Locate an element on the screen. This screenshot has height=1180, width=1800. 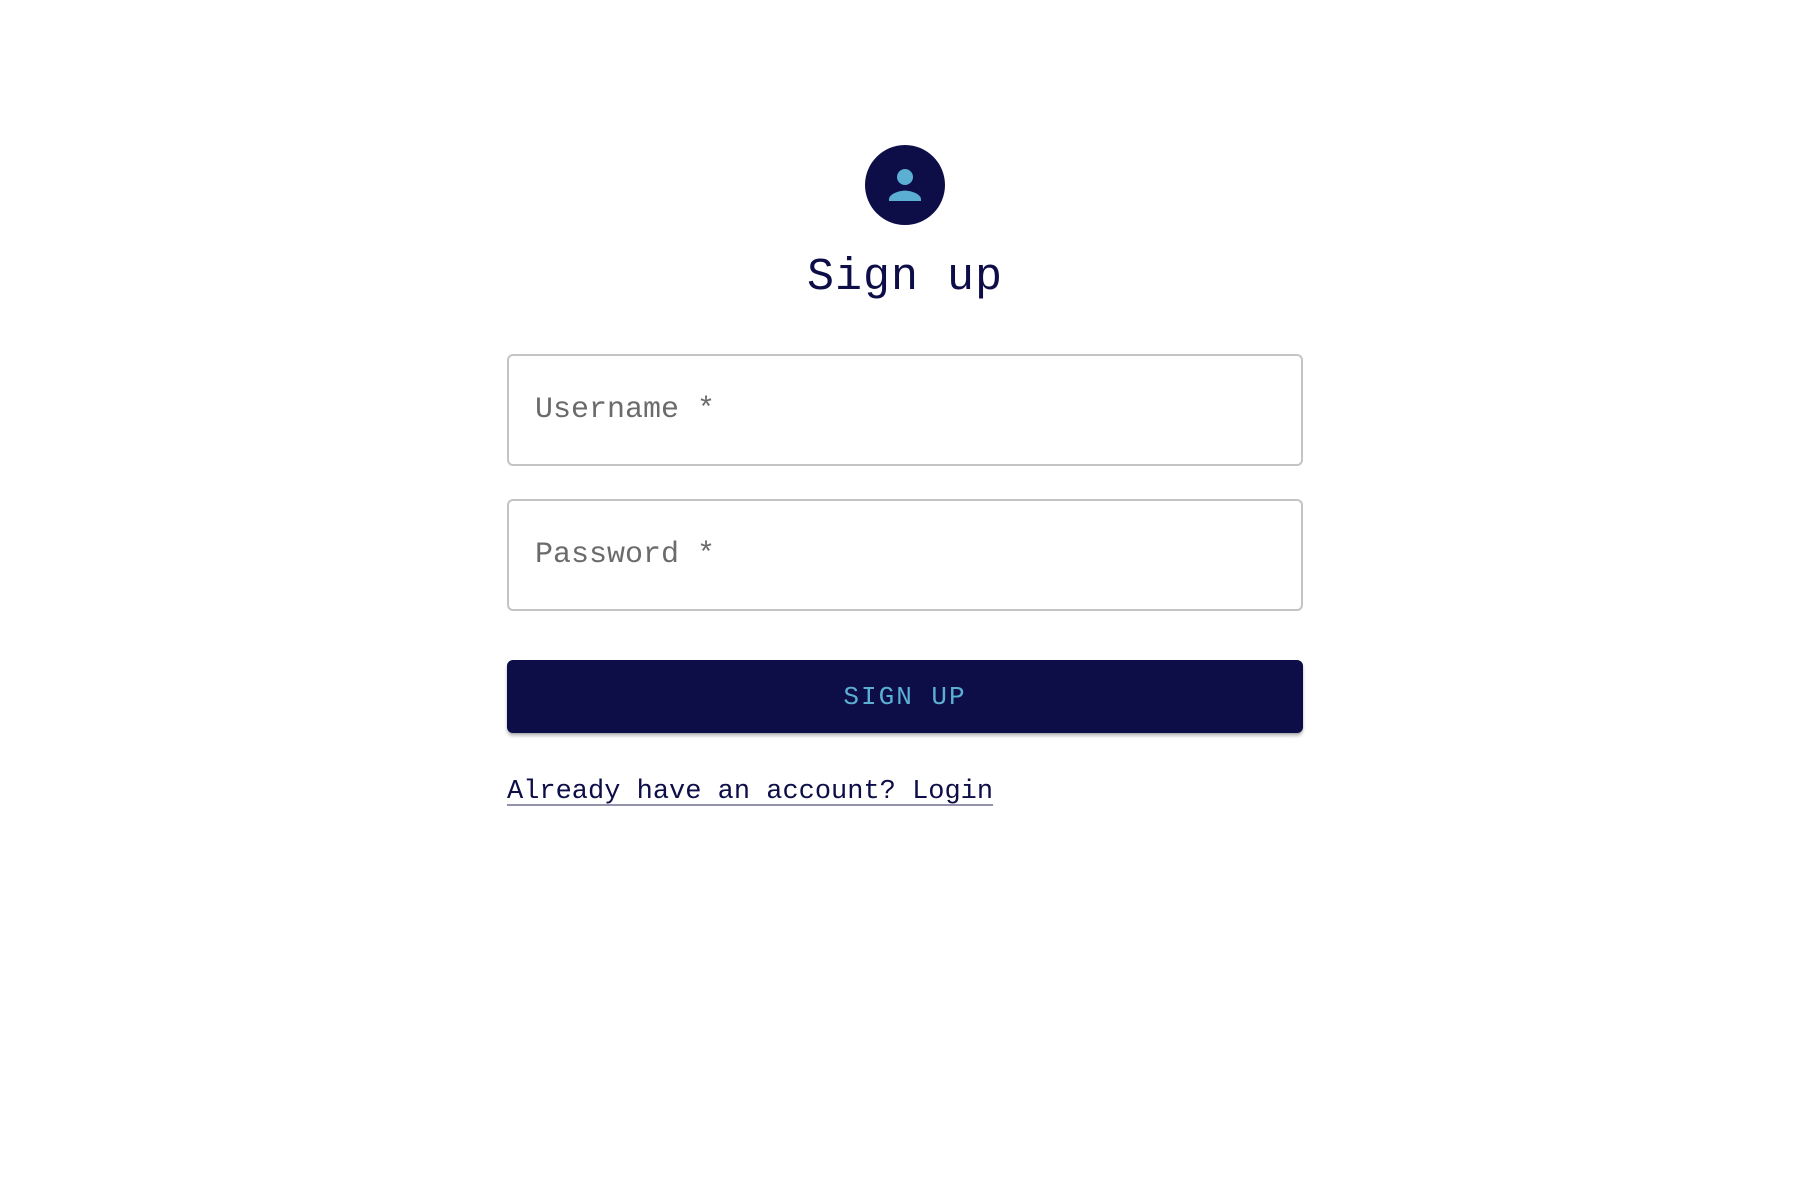
page-title: Sign up is located at coordinates (905, 277).